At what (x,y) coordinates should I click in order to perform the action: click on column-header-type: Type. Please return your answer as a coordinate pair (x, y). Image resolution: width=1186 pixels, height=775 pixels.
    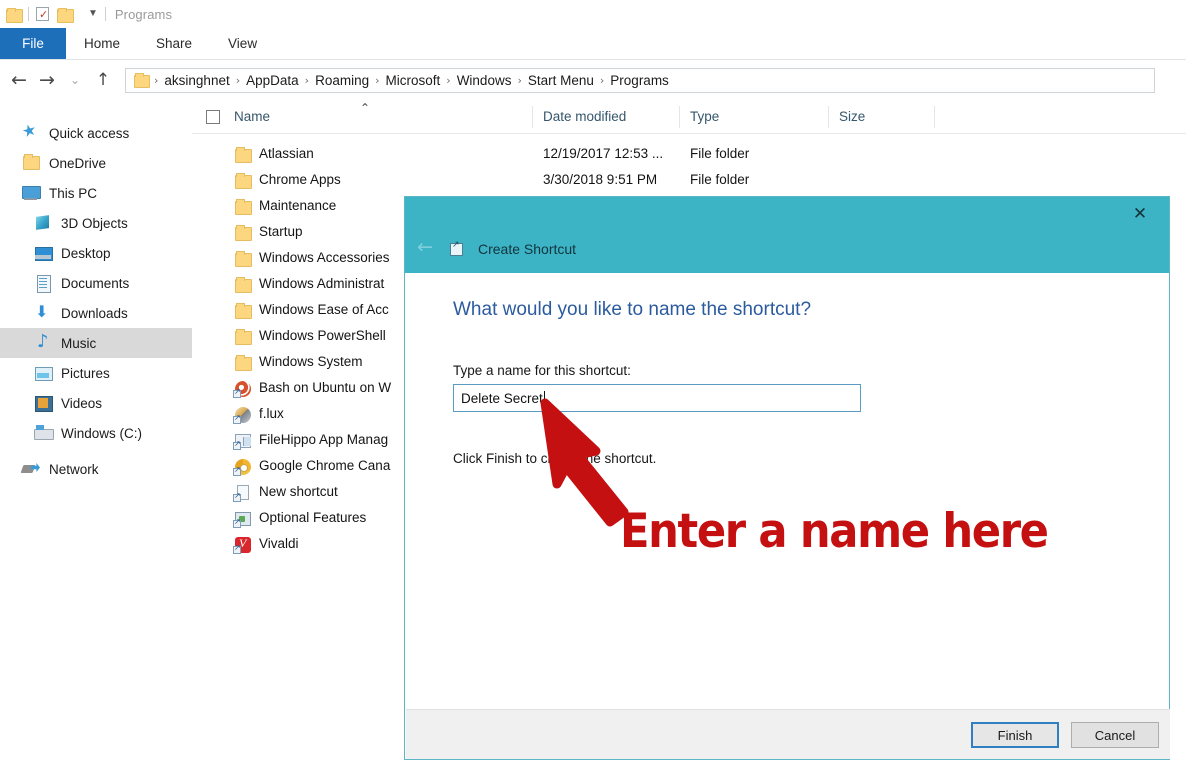
    Looking at the image, I should click on (704, 116).